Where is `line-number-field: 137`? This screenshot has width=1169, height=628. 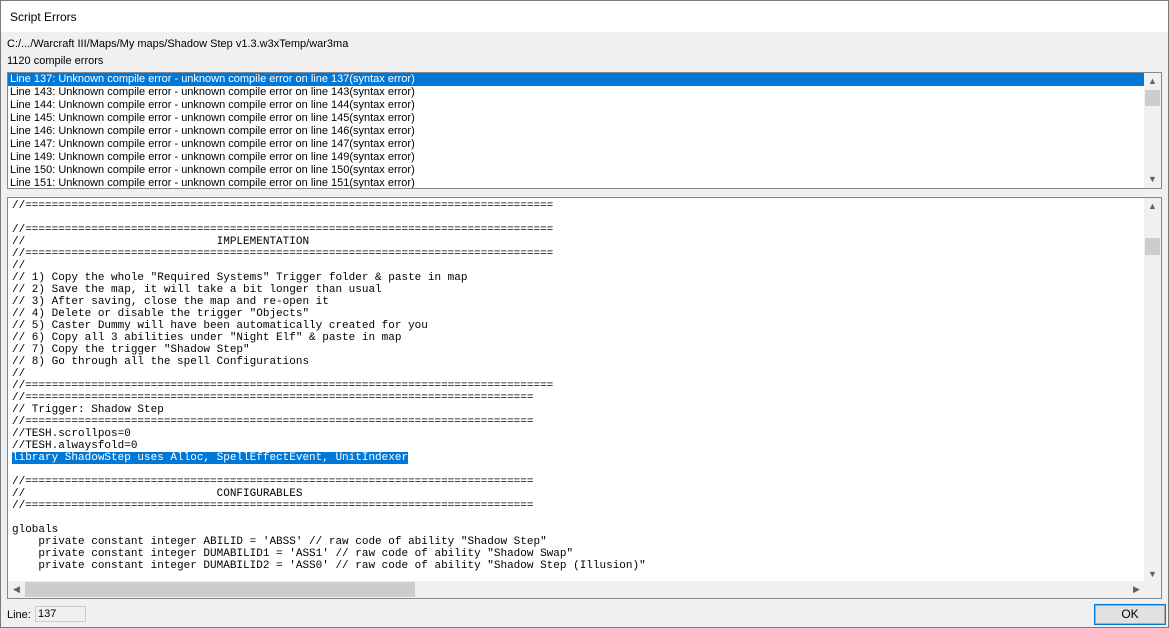 line-number-field: 137 is located at coordinates (60, 614).